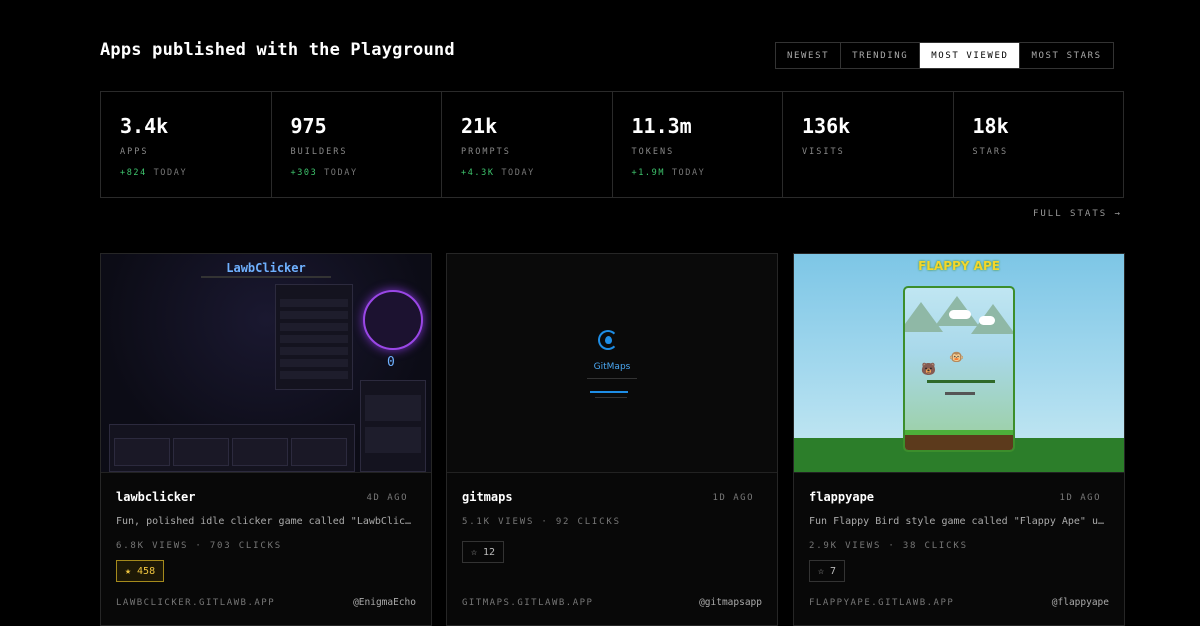  I want to click on app-name: lawbclicker, so click(155, 497).